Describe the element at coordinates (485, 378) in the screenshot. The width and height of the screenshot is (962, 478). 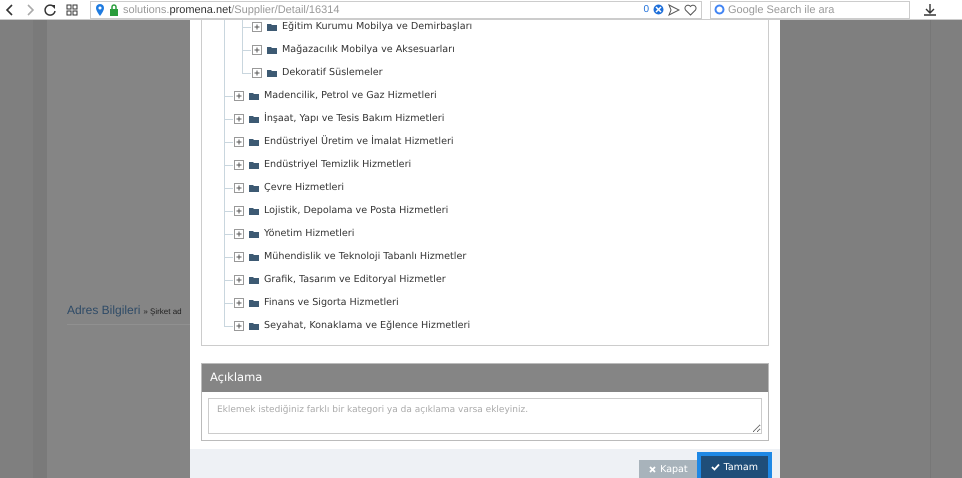
I see `panel-title: Açıklama` at that location.